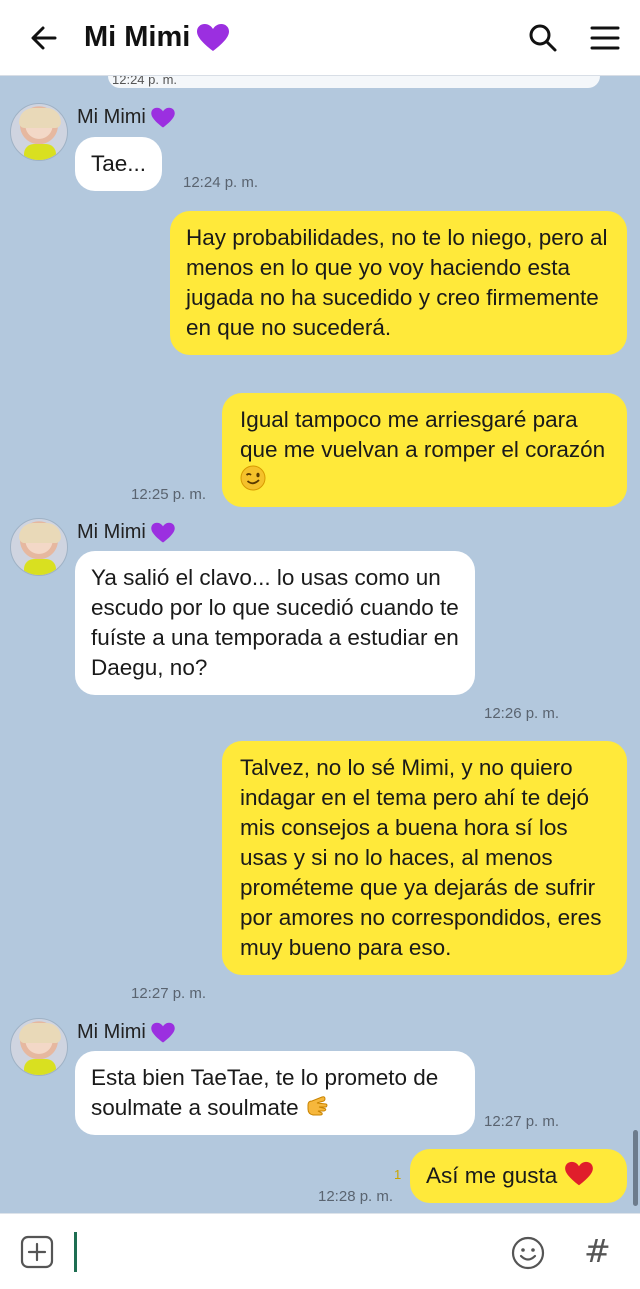 The height and width of the screenshot is (1289, 640). Describe the element at coordinates (578, 1173) in the screenshot. I see `red-heart-icon` at that location.